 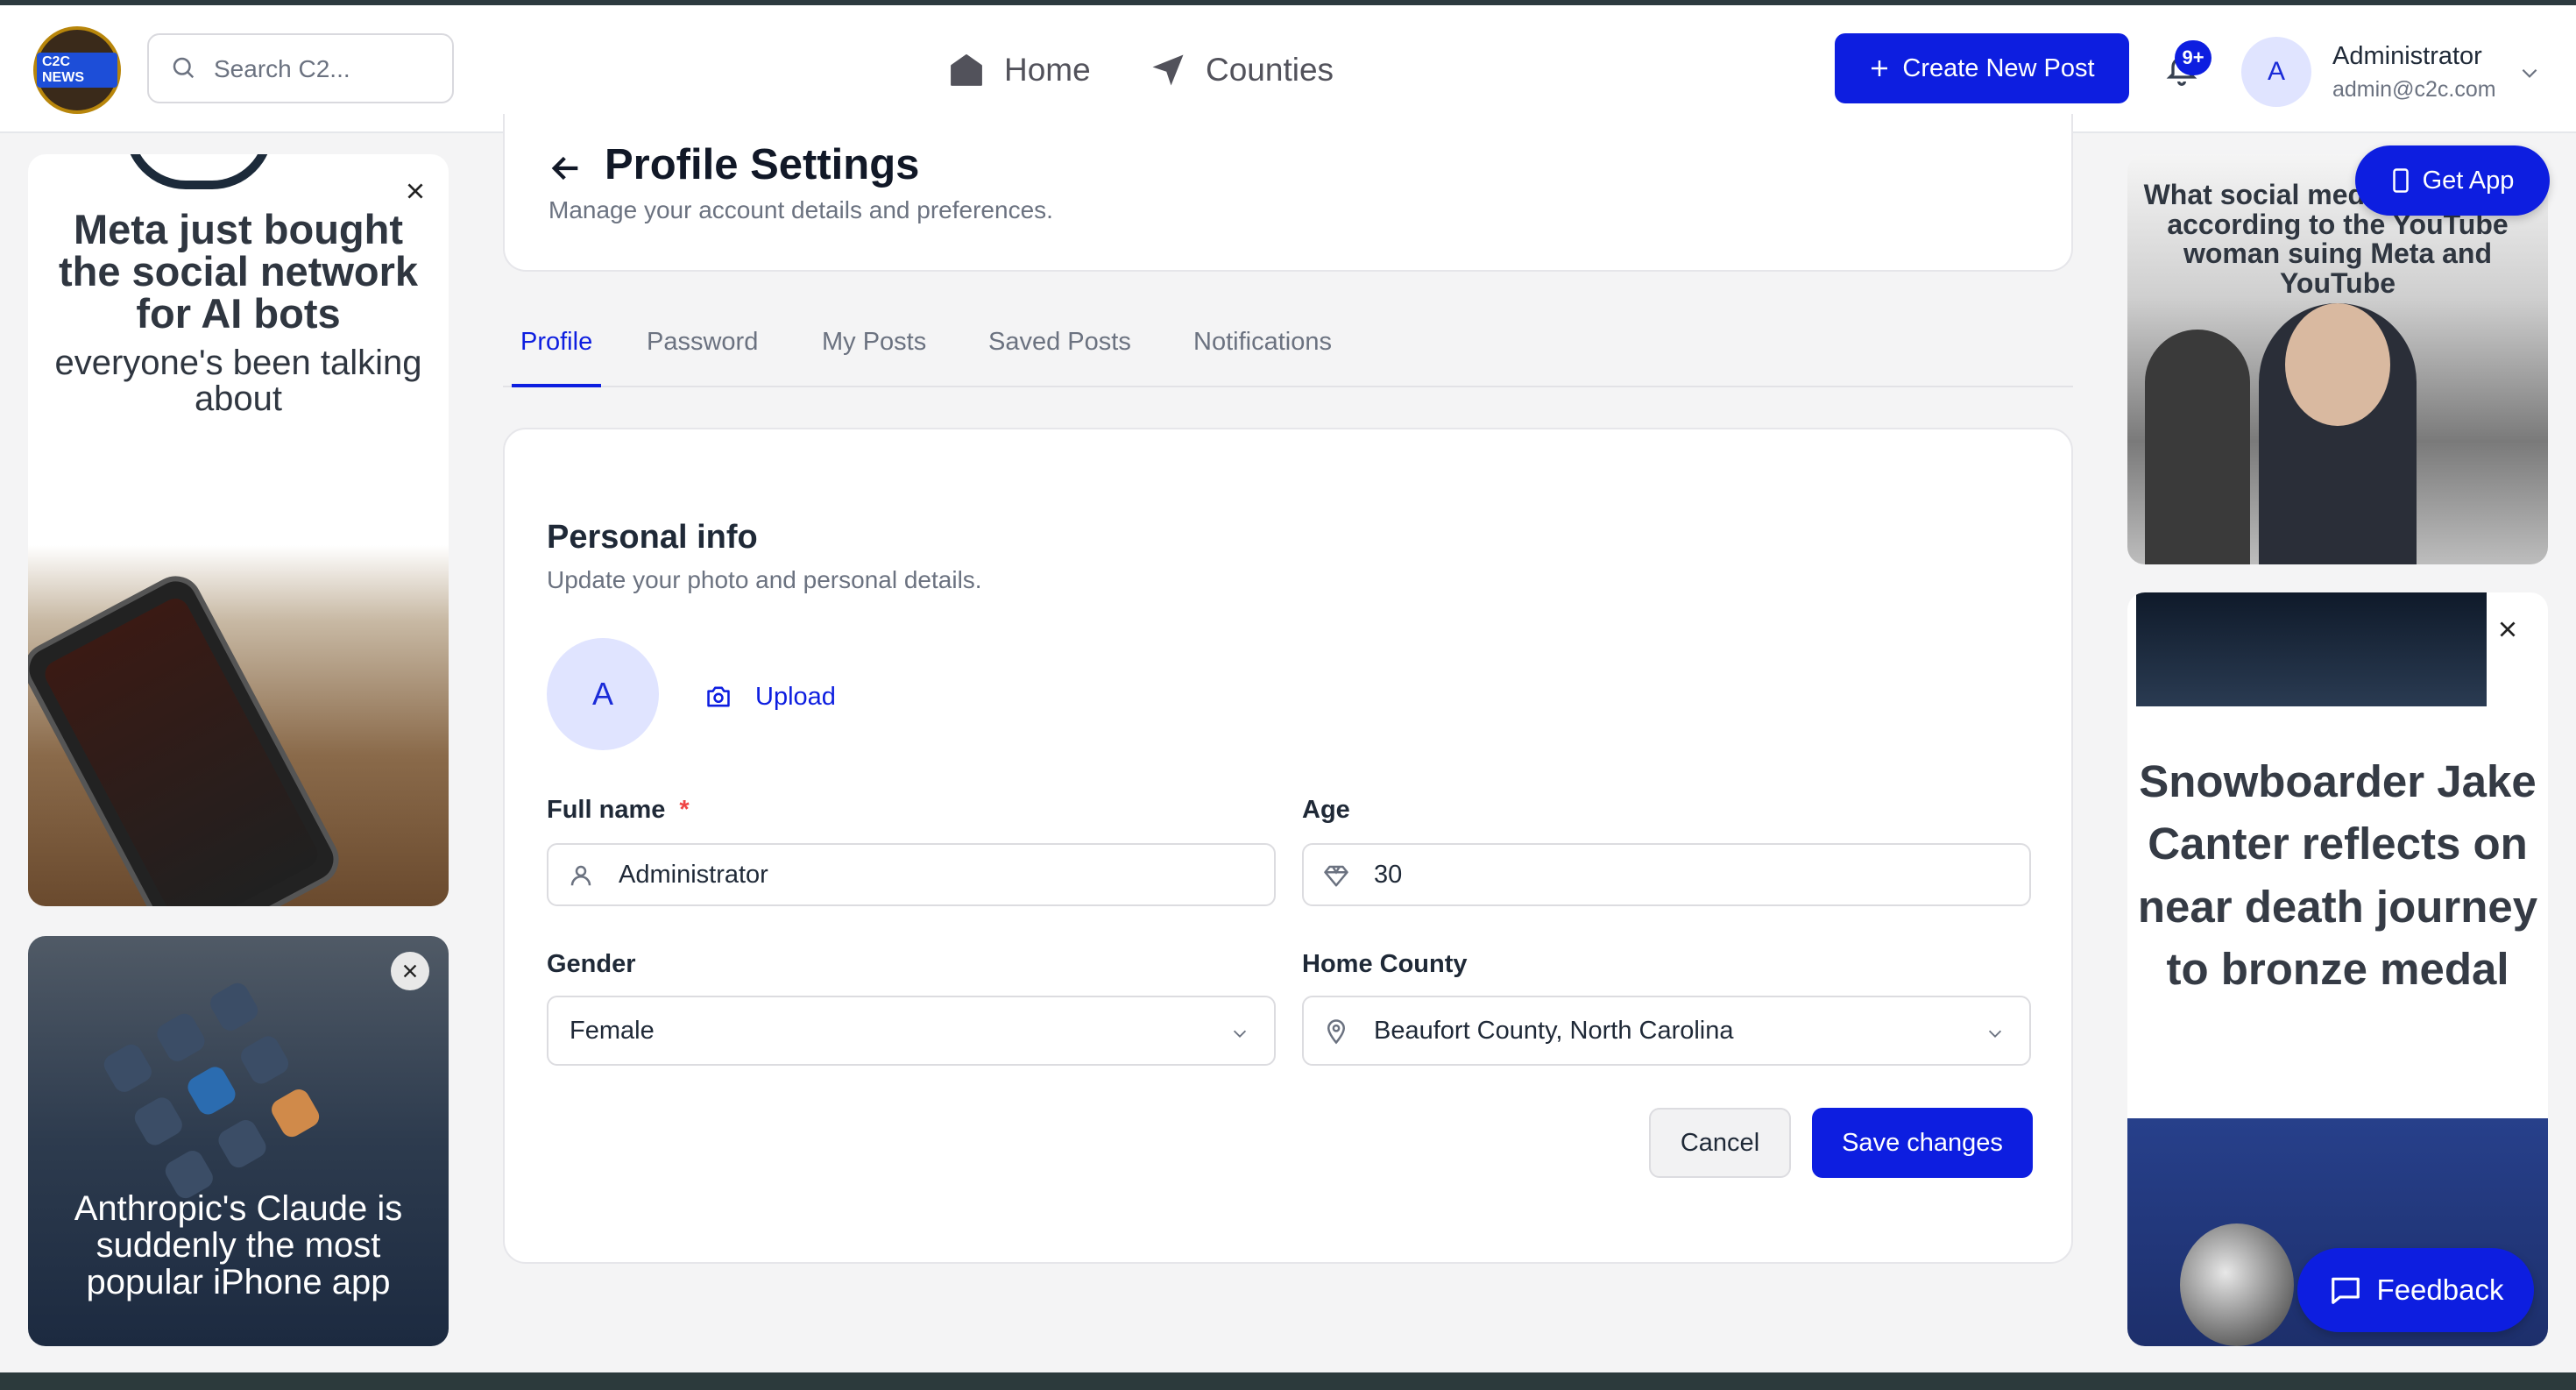 What do you see at coordinates (1666, 874) in the screenshot?
I see `age-field: 30` at bounding box center [1666, 874].